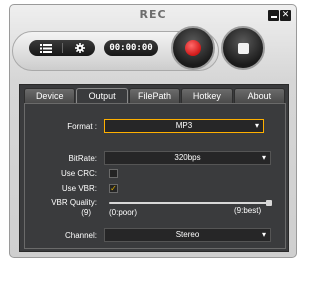 The image size is (320, 289). I want to click on use-crc-label: Use CRC:, so click(78, 173).